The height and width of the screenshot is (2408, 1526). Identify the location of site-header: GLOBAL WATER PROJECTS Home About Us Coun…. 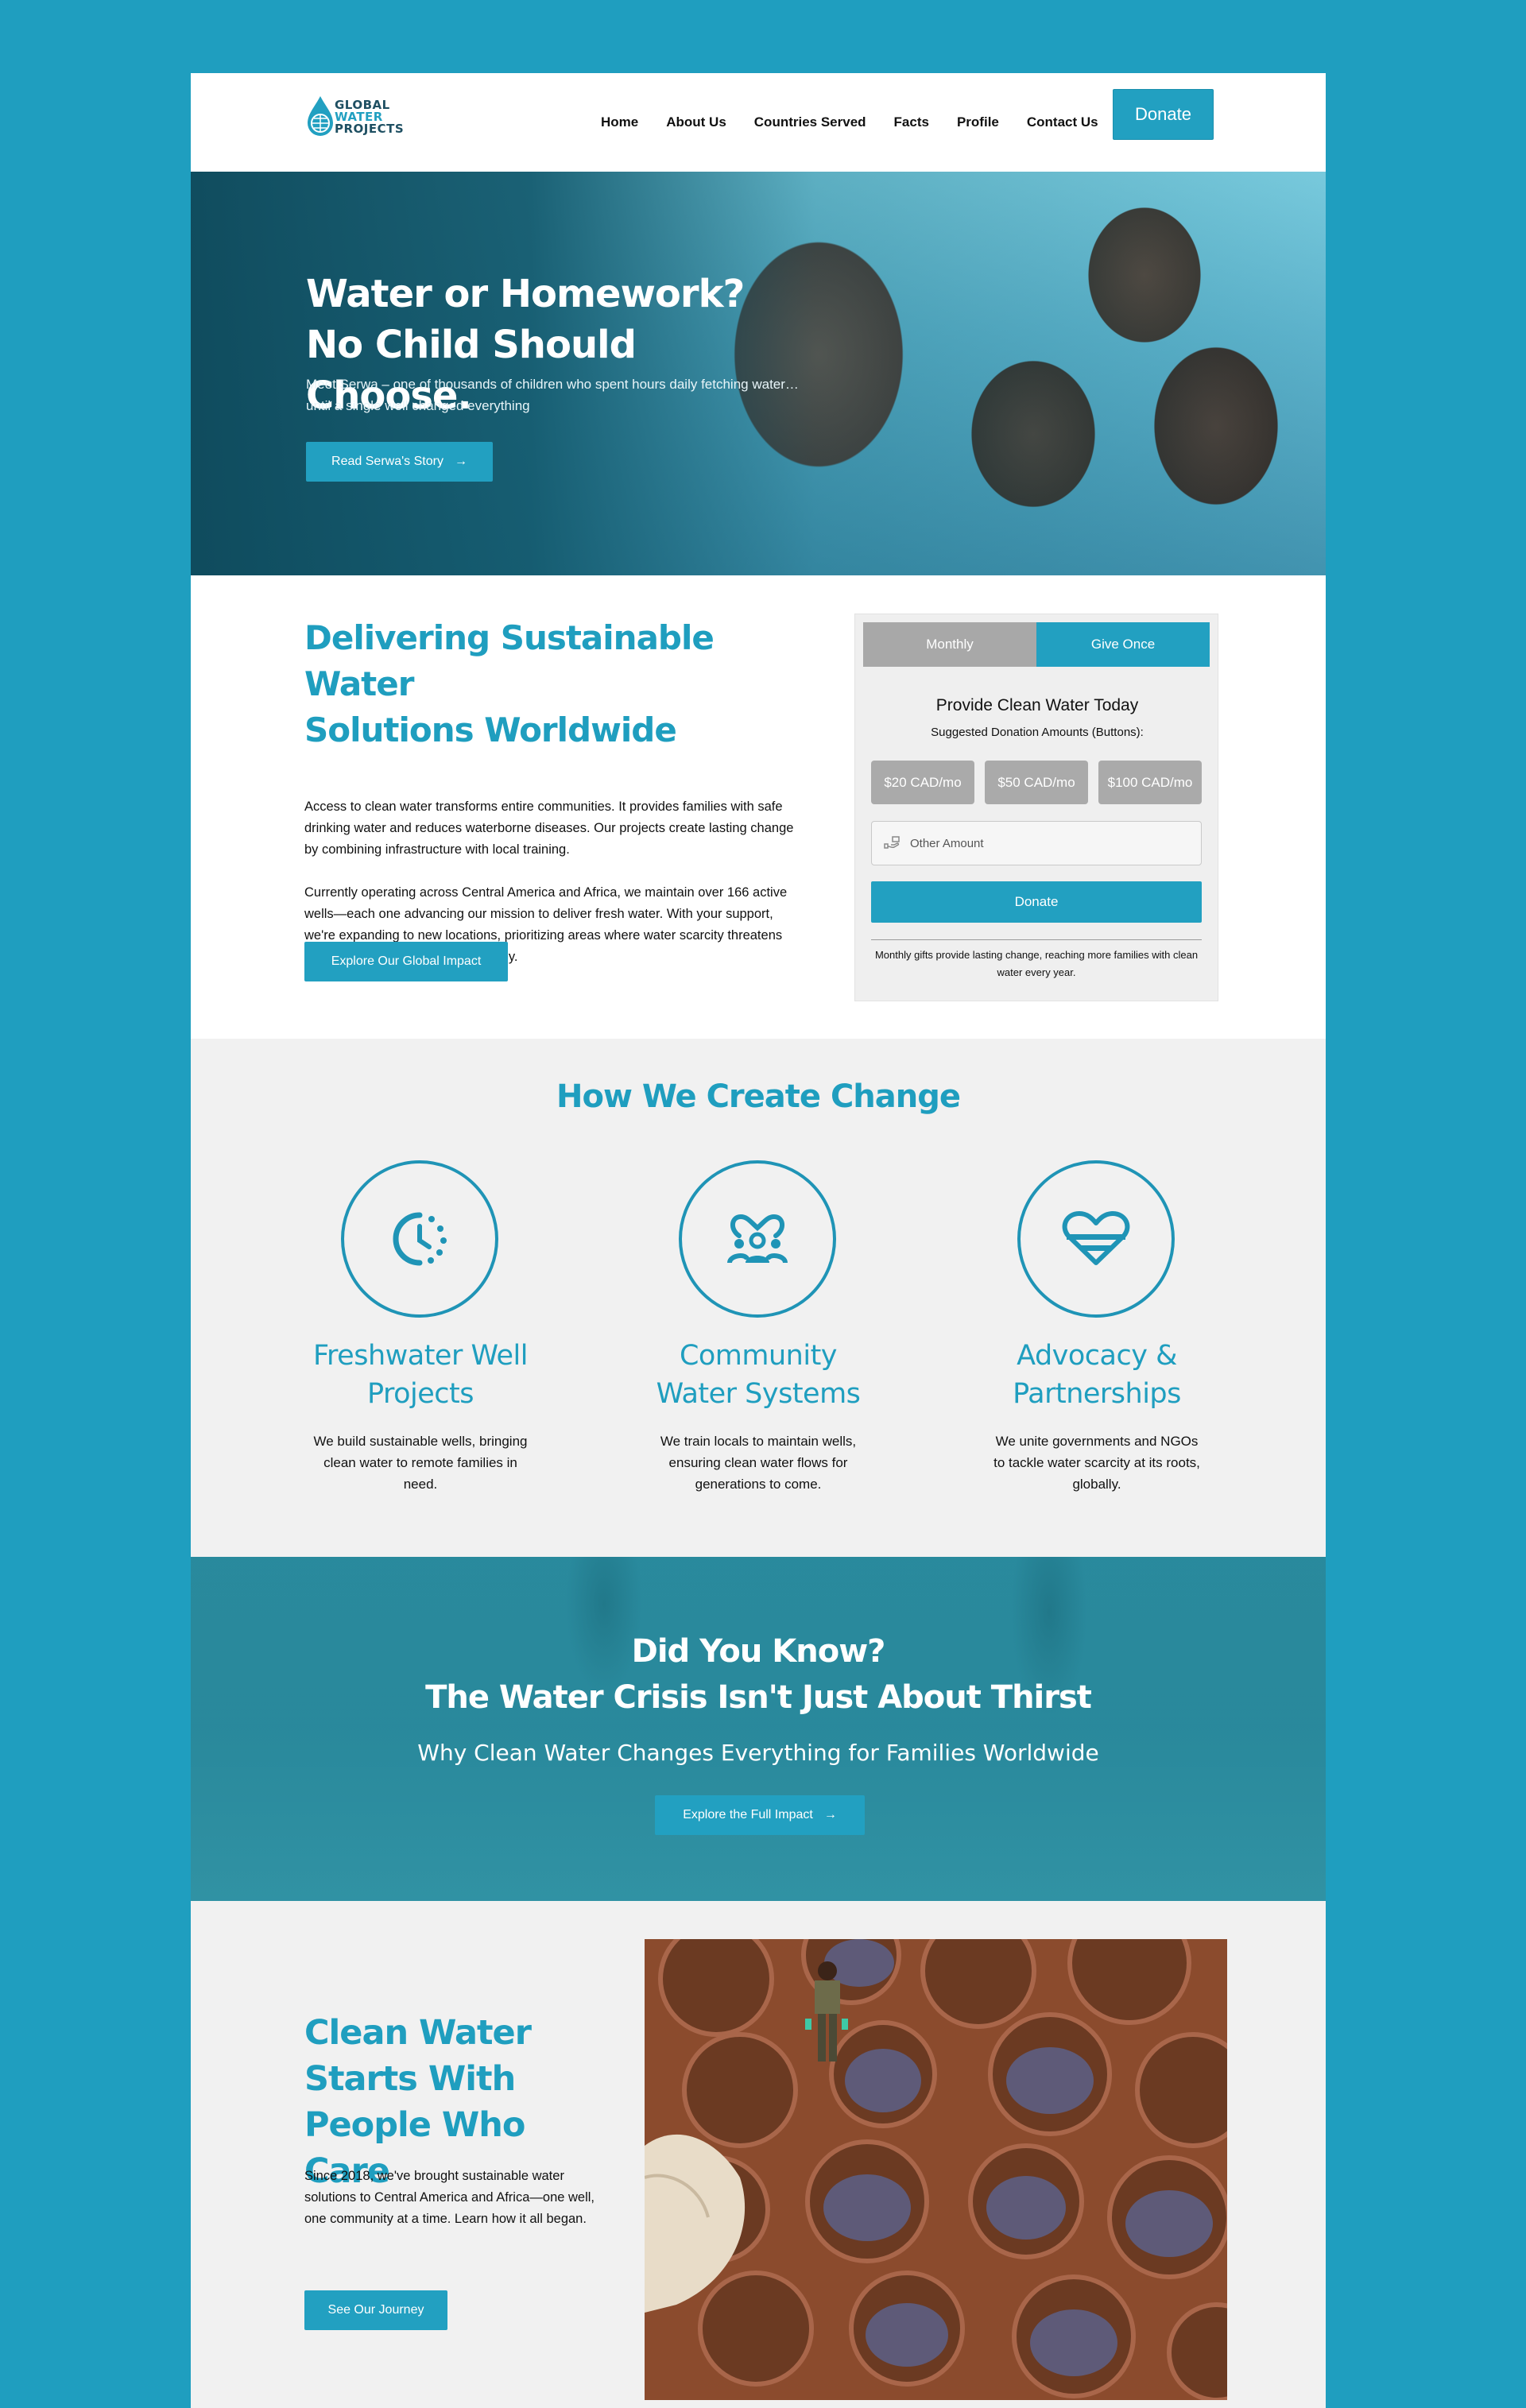
(759, 123).